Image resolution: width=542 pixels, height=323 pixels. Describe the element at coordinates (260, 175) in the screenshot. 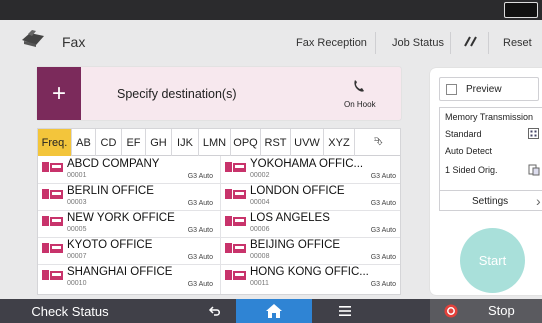

I see `entry-number: 00002` at that location.